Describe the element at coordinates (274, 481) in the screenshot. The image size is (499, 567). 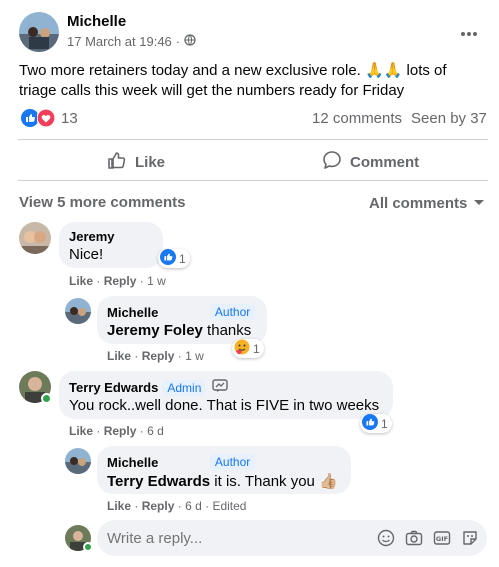
I see `reply-text-body: it is. Thank you 👍🏼` at that location.